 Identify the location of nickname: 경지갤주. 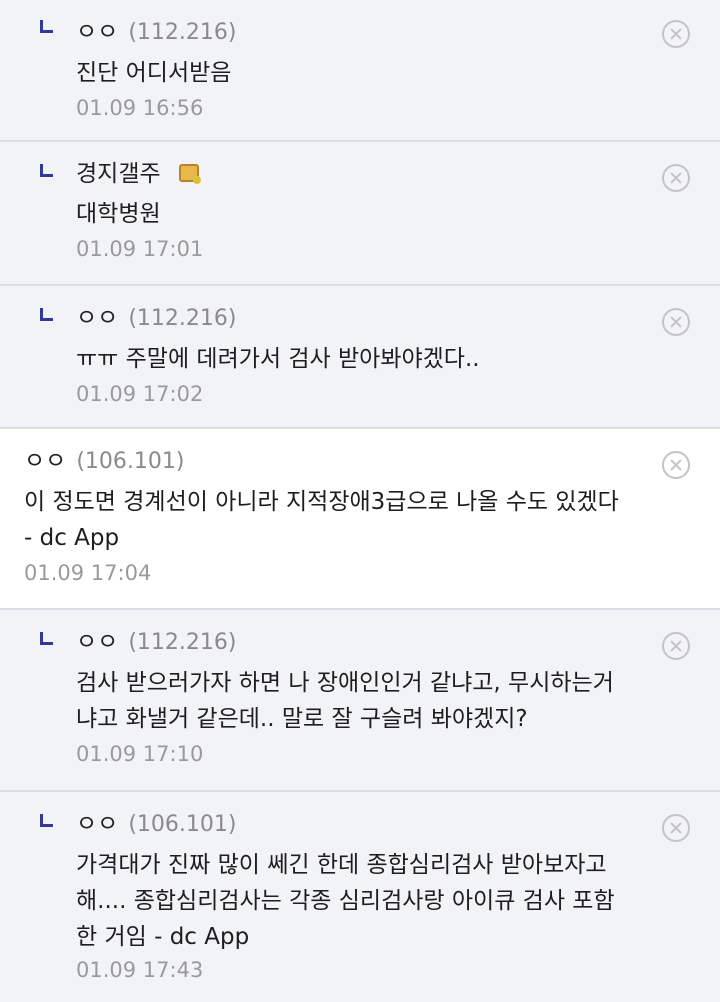
(118, 174).